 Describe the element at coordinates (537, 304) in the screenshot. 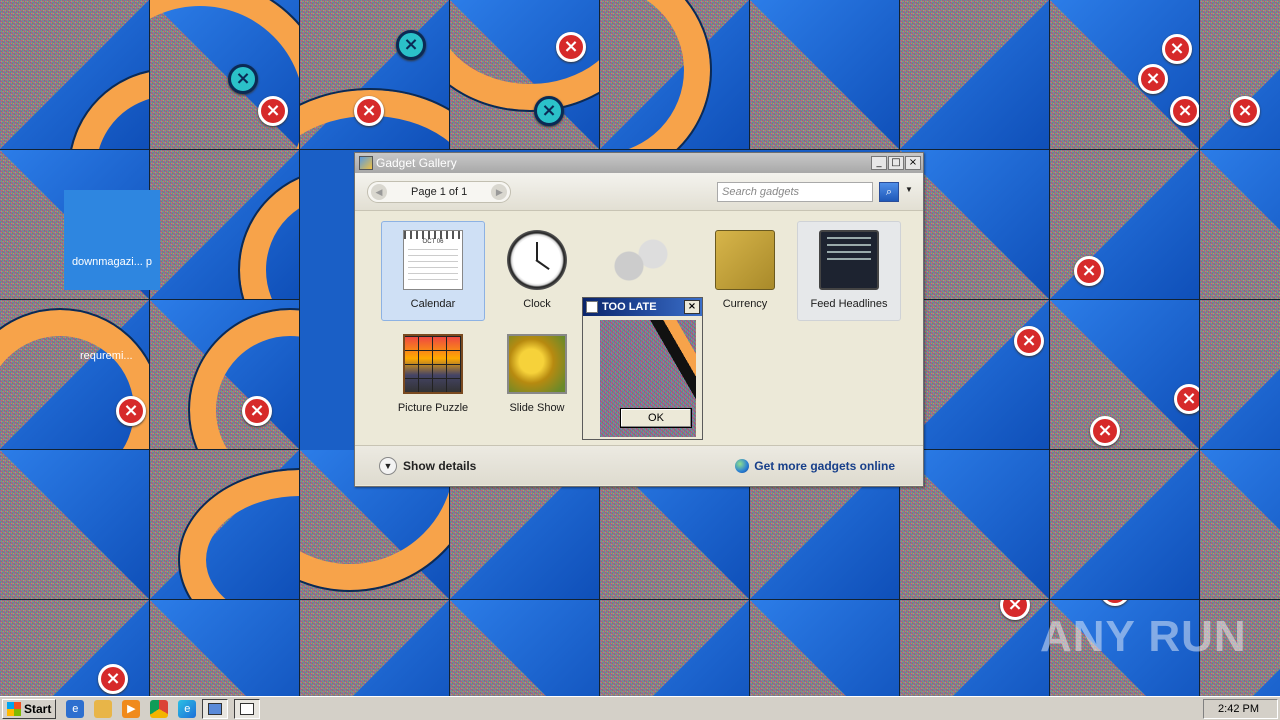

I see `gadget-name: Clock` at that location.